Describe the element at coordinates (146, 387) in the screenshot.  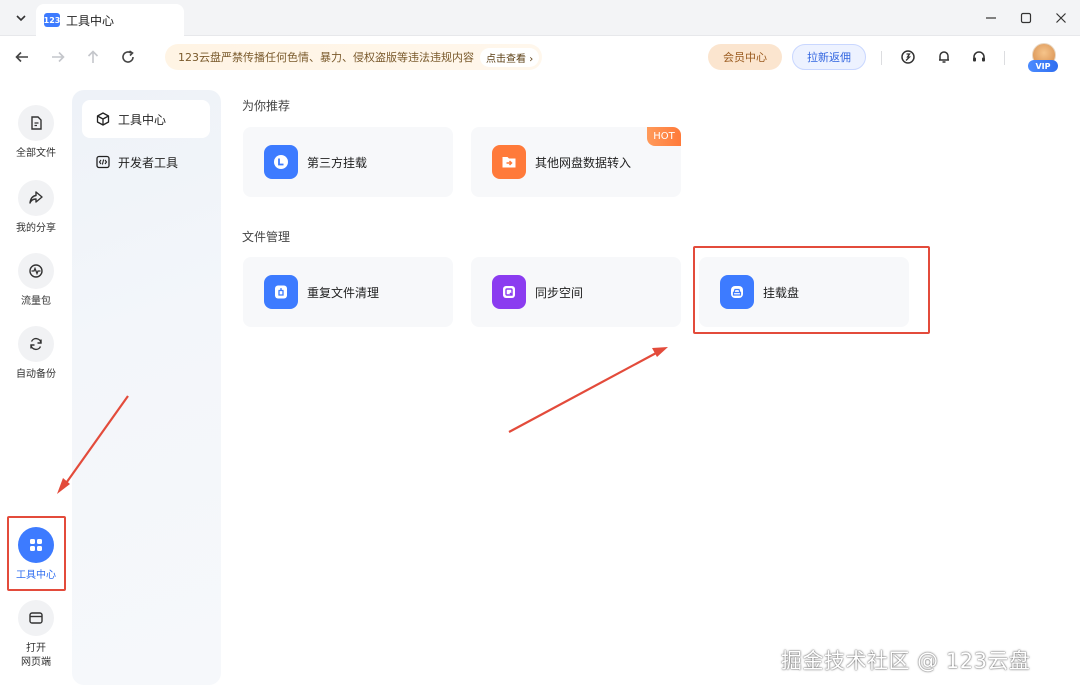
I see `tool-subnav: 工具中心 开发者工具` at that location.